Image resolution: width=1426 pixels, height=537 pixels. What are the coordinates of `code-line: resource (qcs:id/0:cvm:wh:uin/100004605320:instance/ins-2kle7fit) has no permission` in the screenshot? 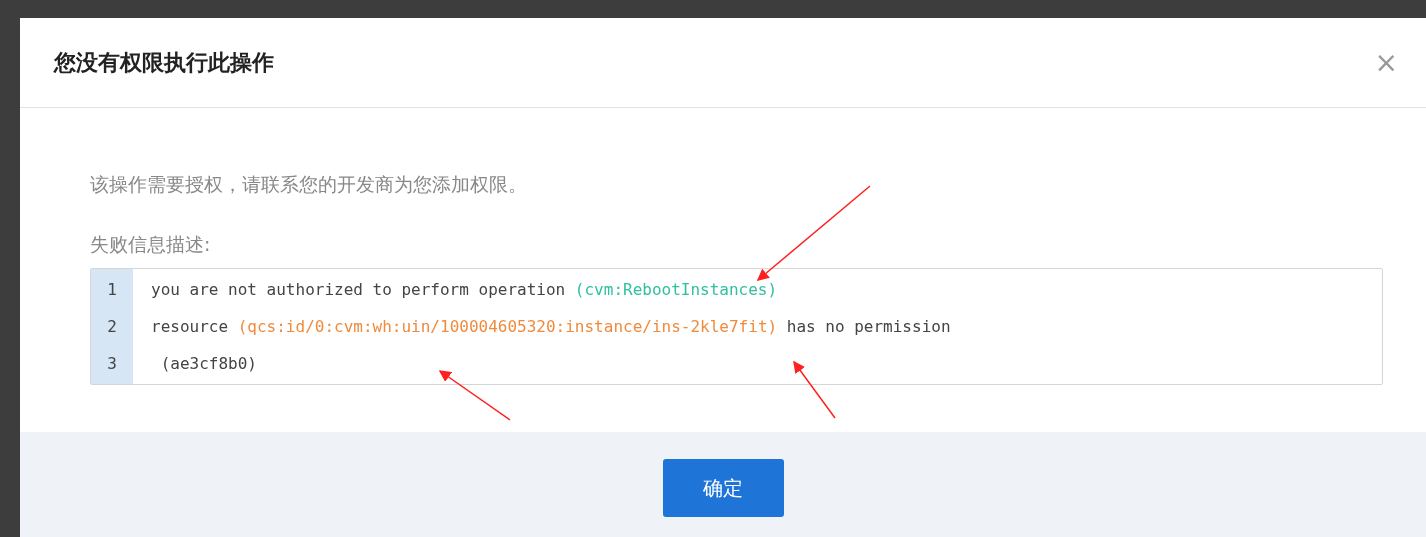 It's located at (551, 327).